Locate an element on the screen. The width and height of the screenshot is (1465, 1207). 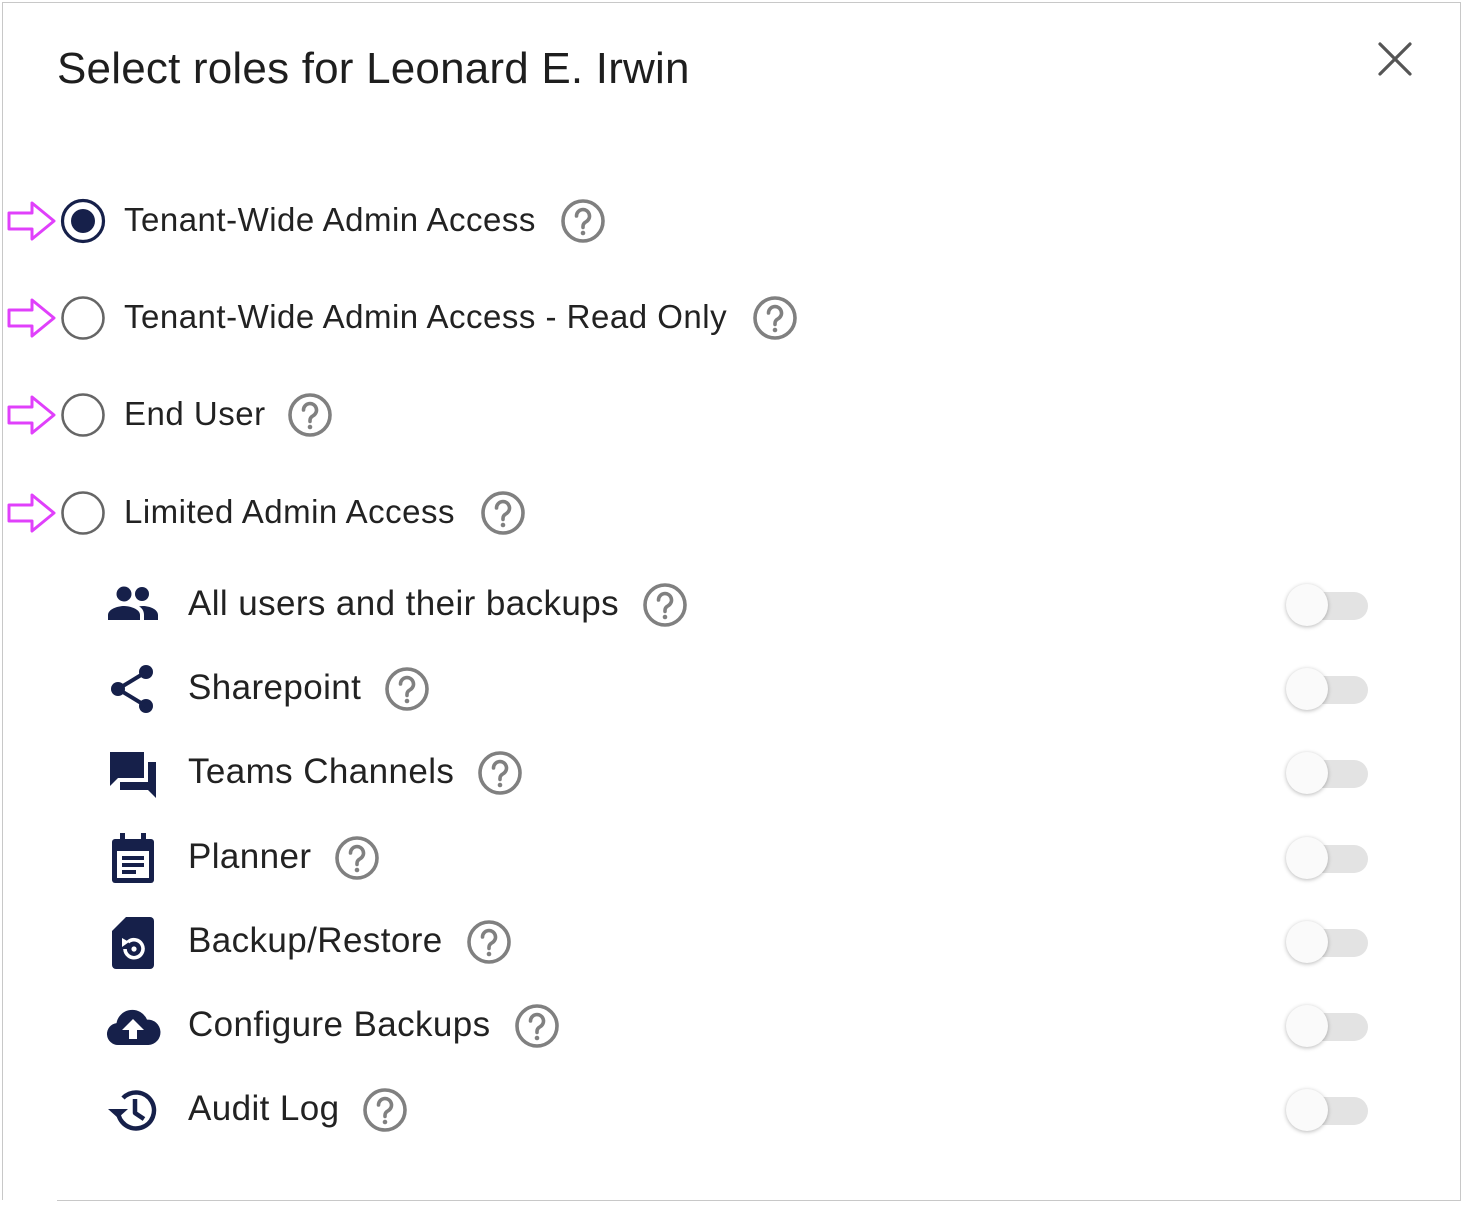
file-restore-icon is located at coordinates (133, 943).